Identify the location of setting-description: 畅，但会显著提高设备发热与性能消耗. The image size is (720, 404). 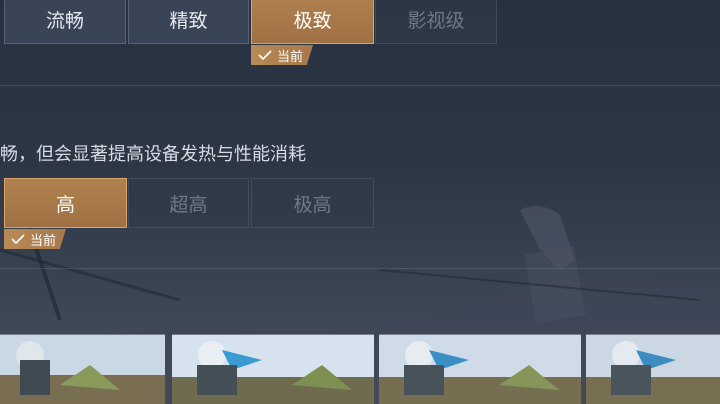
(153, 154).